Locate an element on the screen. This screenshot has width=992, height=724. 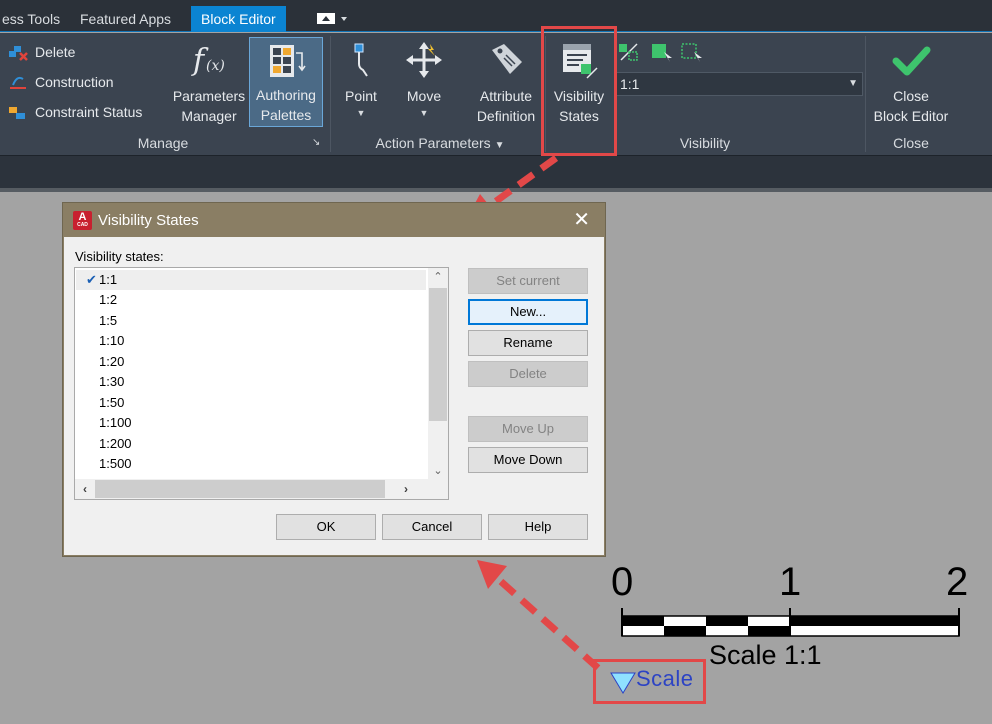
visibility-states-highlight is located at coordinates (579, 91).